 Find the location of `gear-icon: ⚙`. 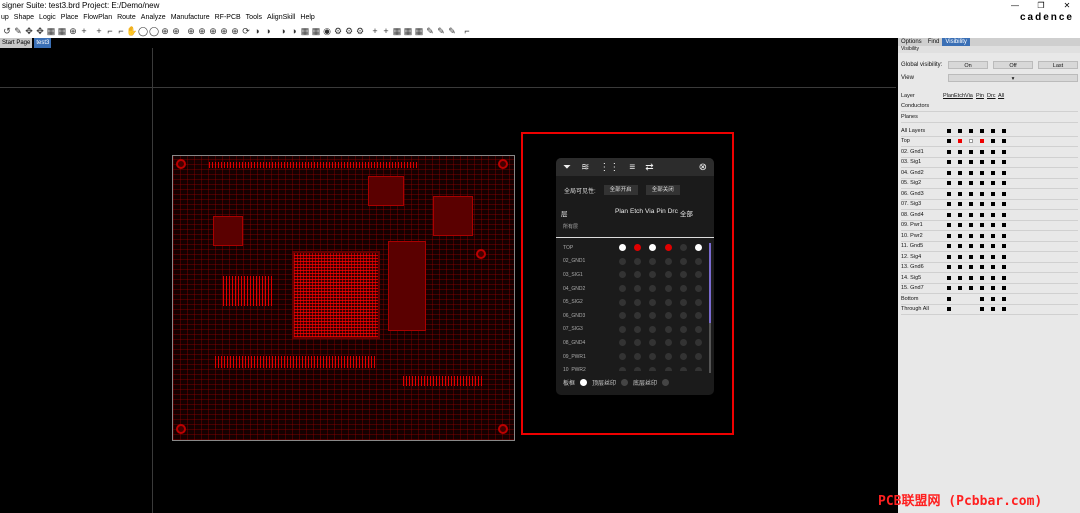

gear-icon: ⚙ is located at coordinates (349, 31).